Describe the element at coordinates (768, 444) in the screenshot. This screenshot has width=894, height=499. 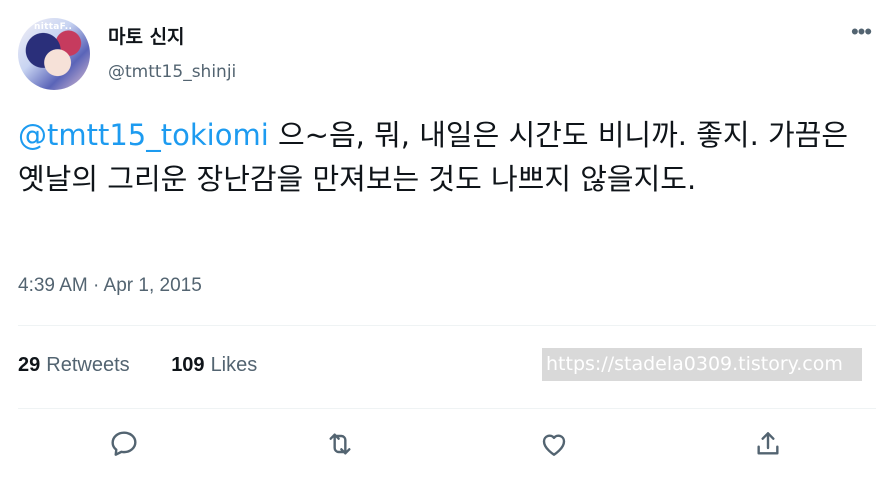
I see `share-icon` at that location.